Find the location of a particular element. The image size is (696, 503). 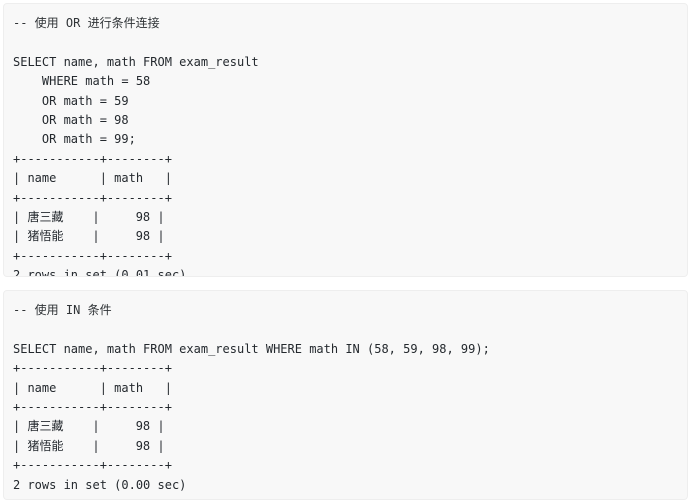

sql-query-line: SELECT name, math FROM exam_result is located at coordinates (136, 61).